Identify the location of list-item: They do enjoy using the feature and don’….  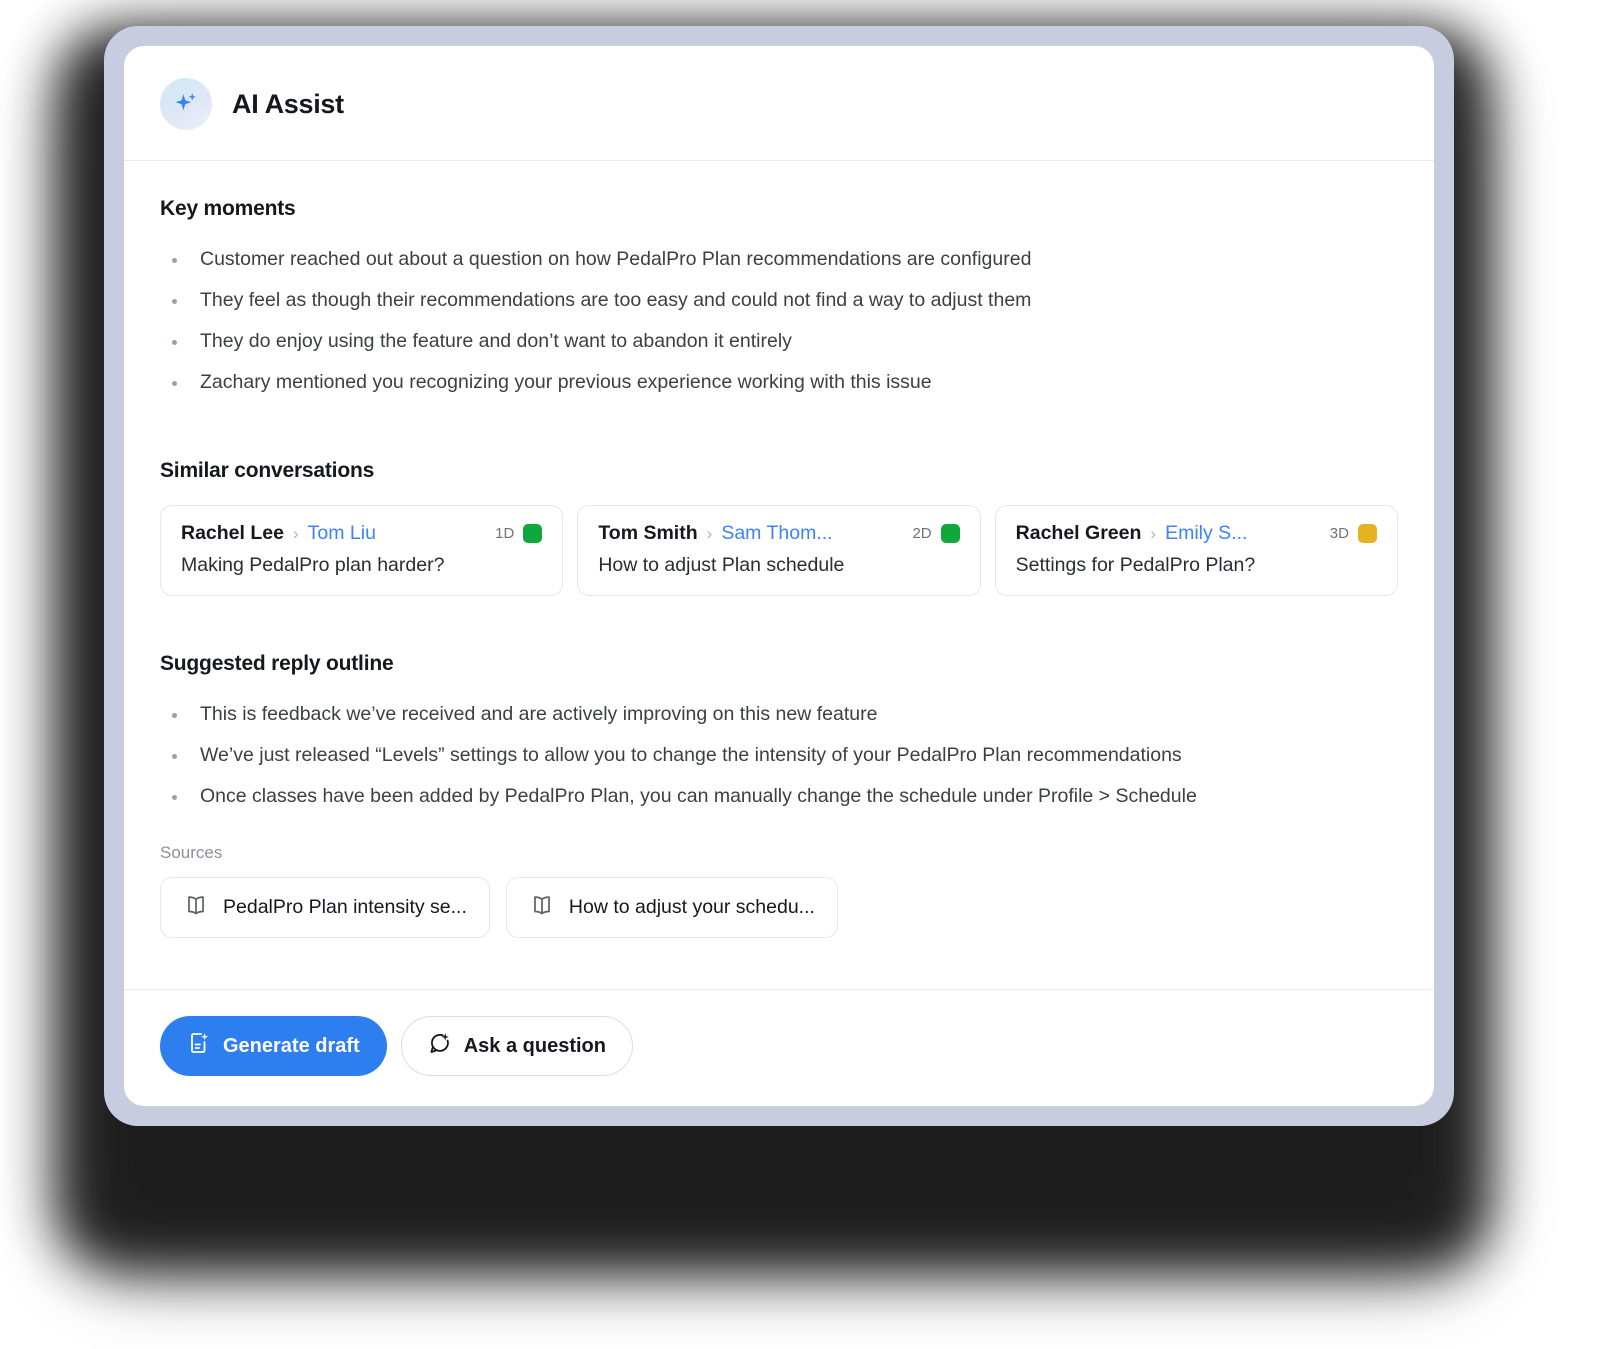
(779, 341).